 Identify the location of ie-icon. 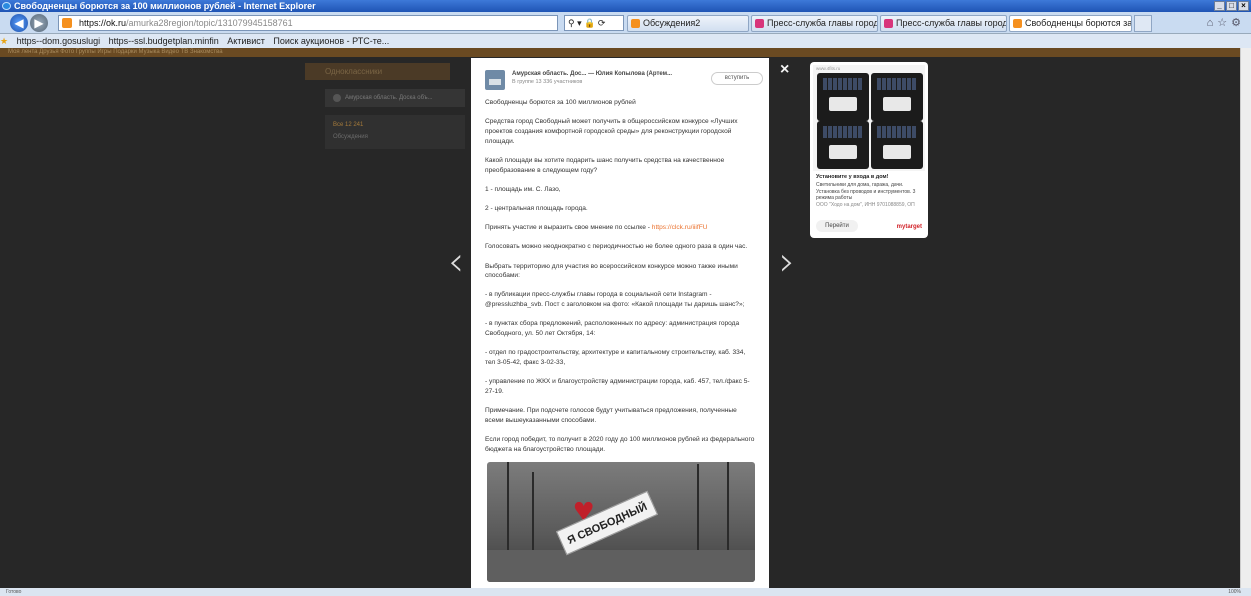
(6, 6).